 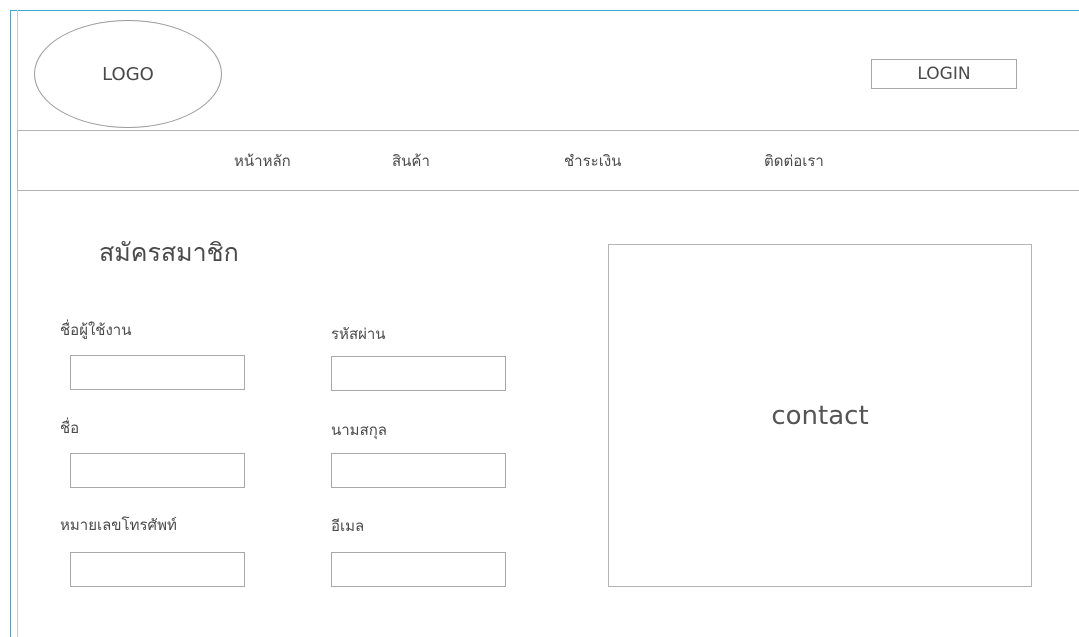 I want to click on login-button: LOGIN, so click(x=944, y=74).